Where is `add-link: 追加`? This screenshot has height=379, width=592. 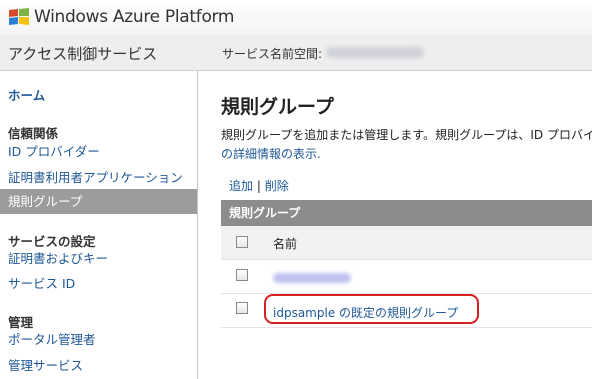 add-link: 追加 is located at coordinates (241, 186).